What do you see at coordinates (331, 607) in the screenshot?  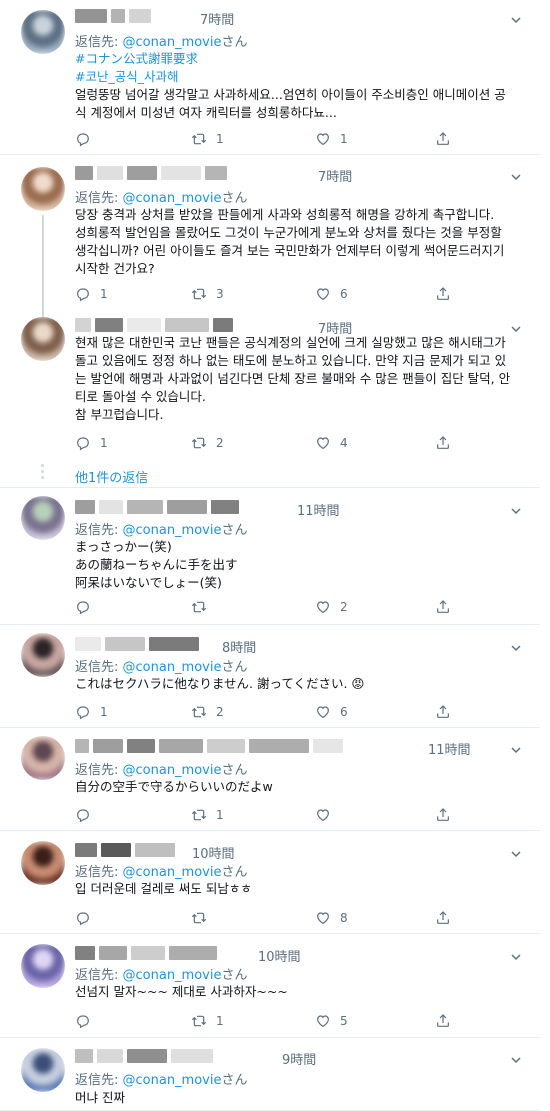 I see `like-button: 2` at bounding box center [331, 607].